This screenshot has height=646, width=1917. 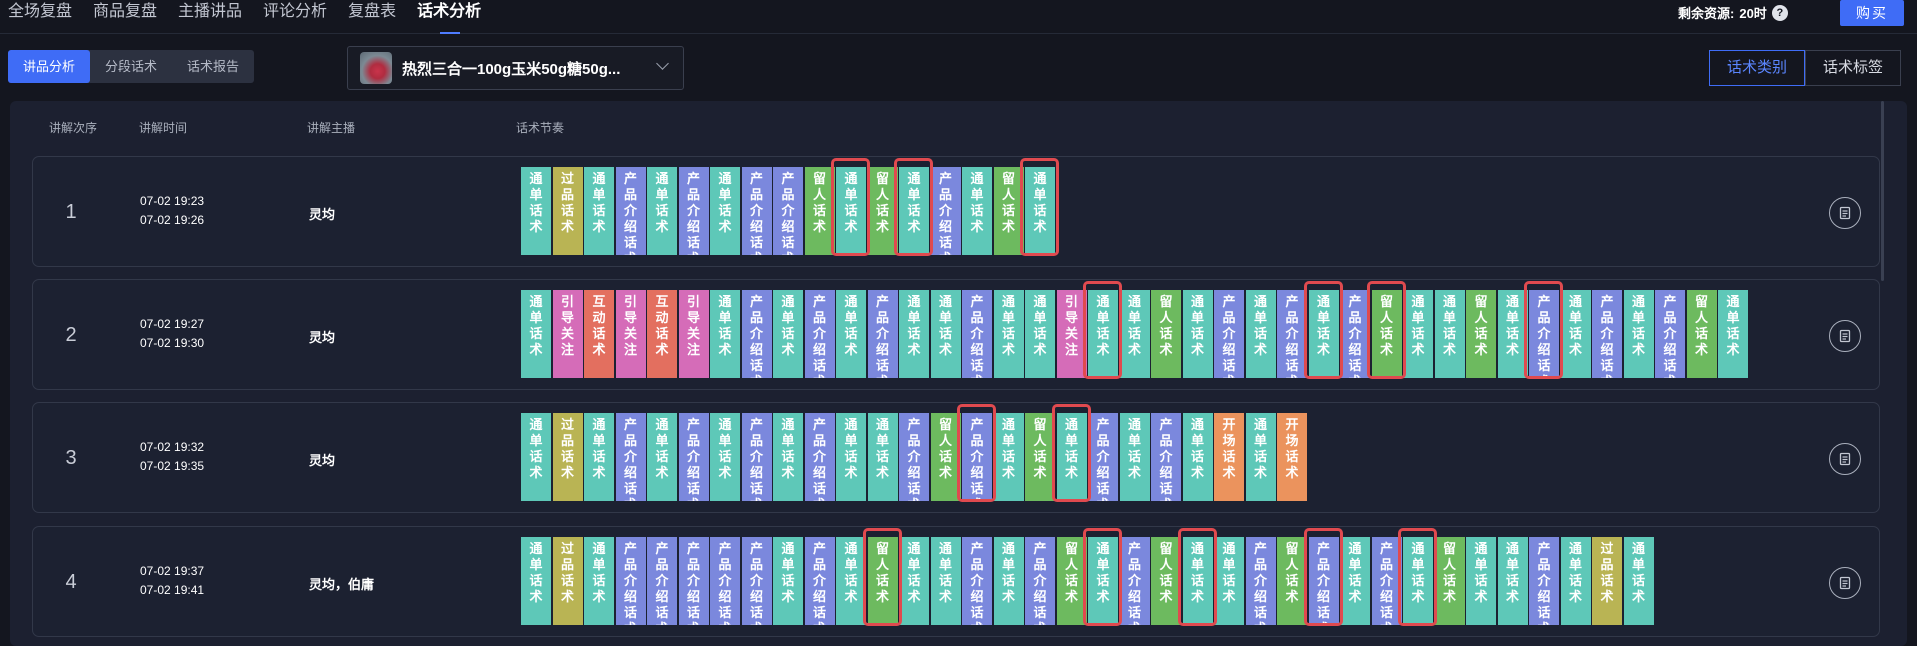 I want to click on top-nav-tab-1: 商品复盘, so click(x=125, y=15).